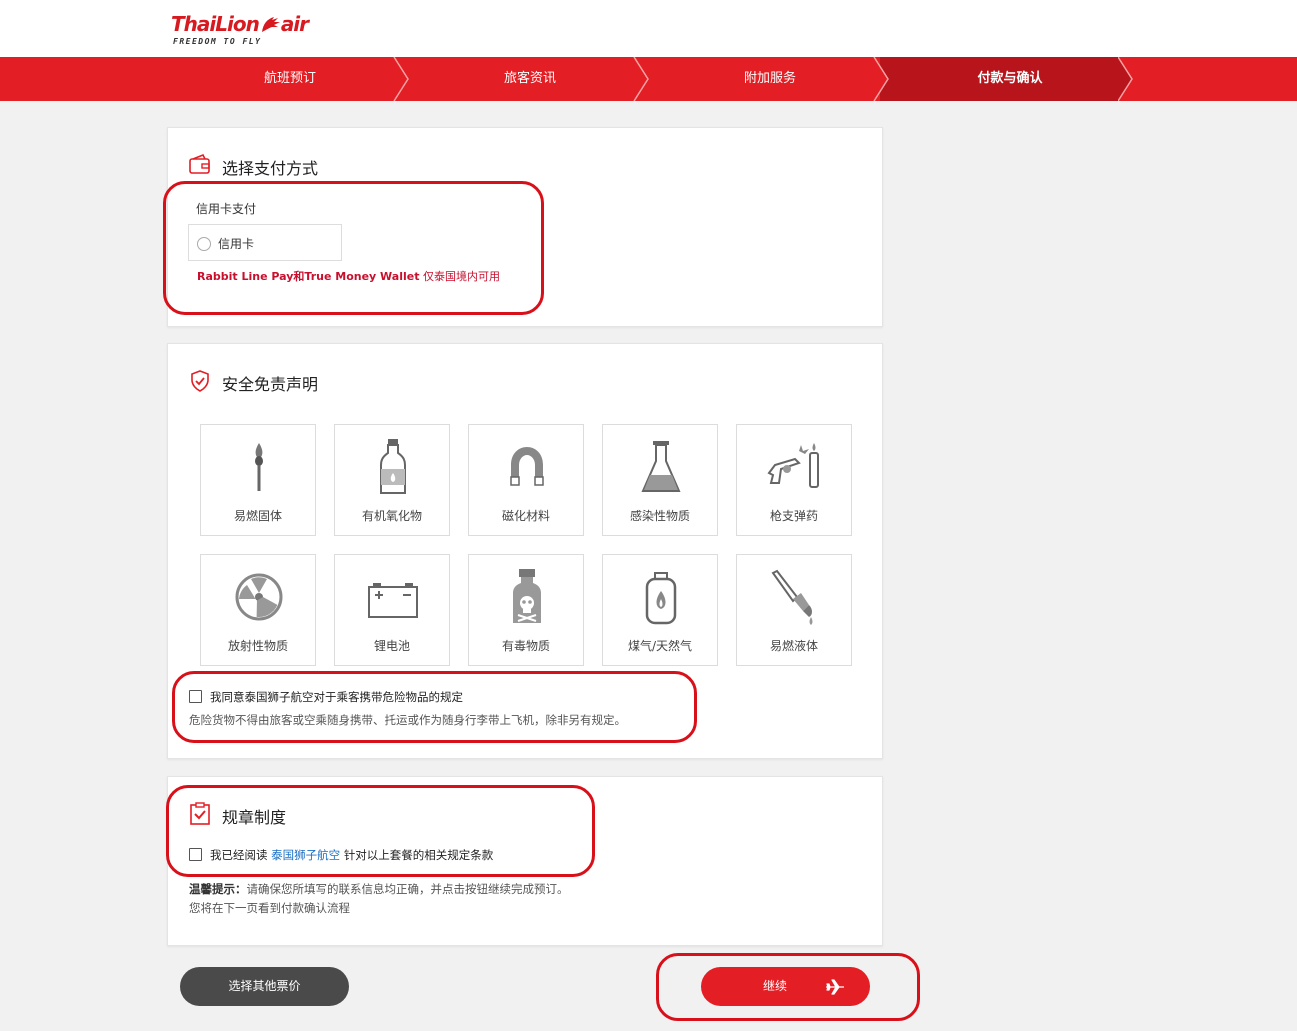 This screenshot has height=1031, width=1297. What do you see at coordinates (239, 855) in the screenshot?
I see `rules-read-prefix: 我已经阅读` at bounding box center [239, 855].